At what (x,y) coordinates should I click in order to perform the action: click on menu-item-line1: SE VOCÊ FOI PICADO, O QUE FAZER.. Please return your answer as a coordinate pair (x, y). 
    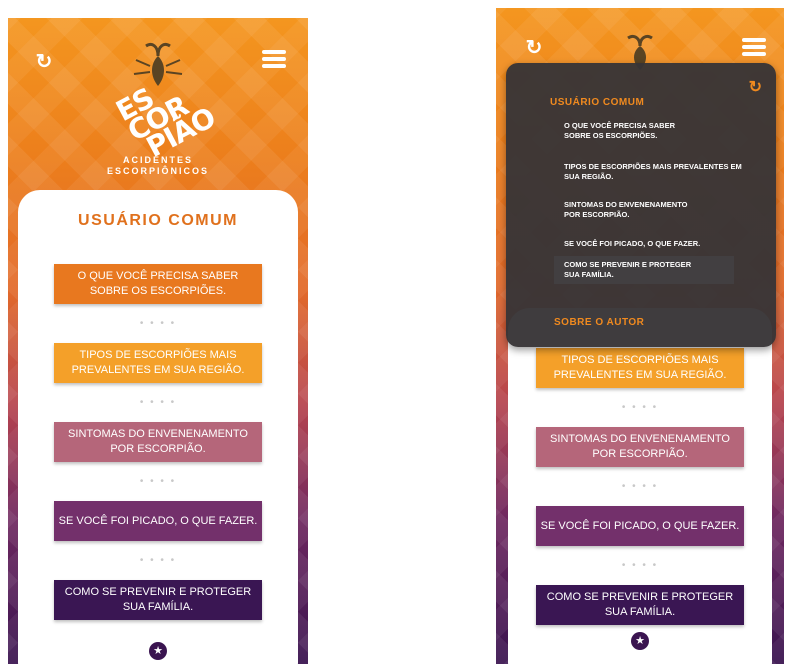
    Looking at the image, I should click on (632, 243).